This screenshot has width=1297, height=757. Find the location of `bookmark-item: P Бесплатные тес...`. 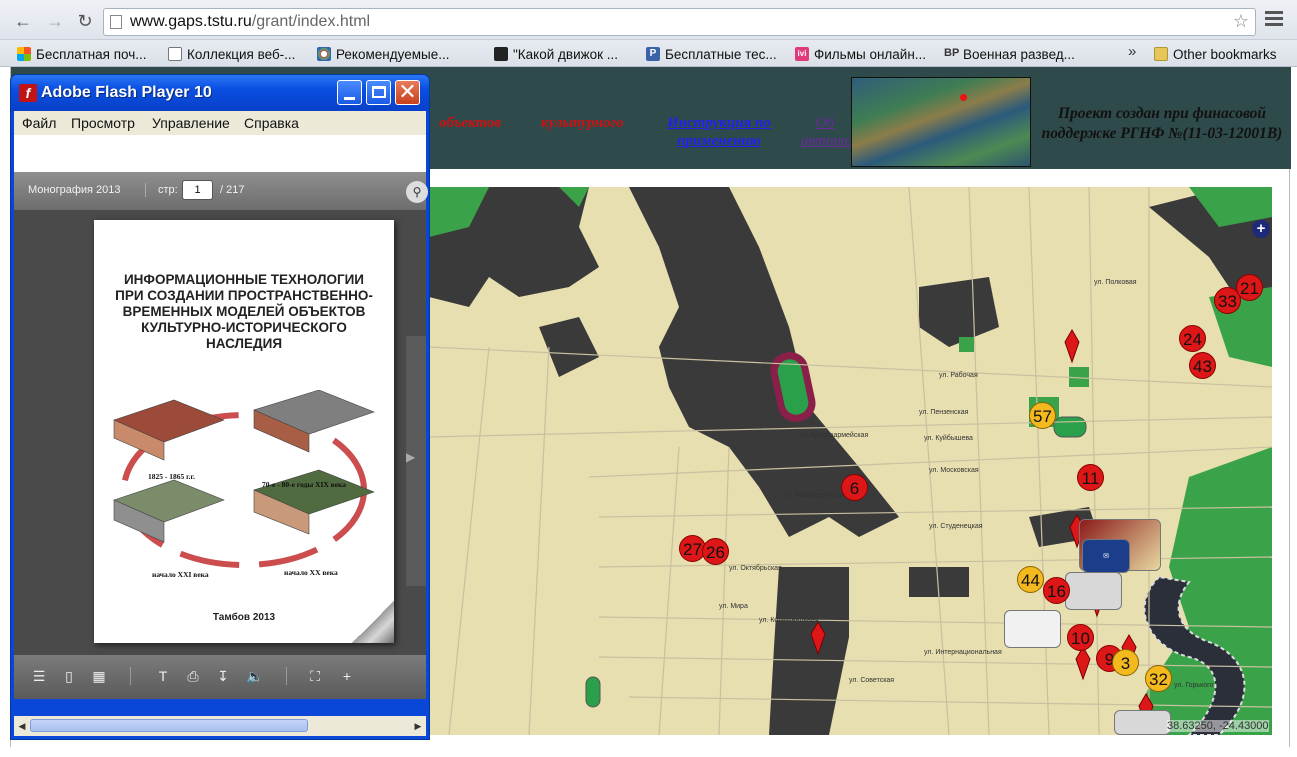

bookmark-item: P Бесплатные тес... is located at coordinates (711, 54).